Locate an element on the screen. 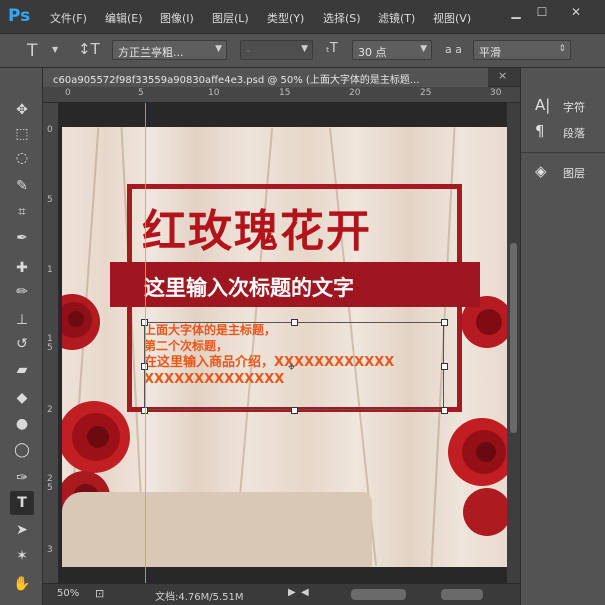 The image size is (605, 605). font-family-select: 方正兰亭粗... ▼ is located at coordinates (169, 50).